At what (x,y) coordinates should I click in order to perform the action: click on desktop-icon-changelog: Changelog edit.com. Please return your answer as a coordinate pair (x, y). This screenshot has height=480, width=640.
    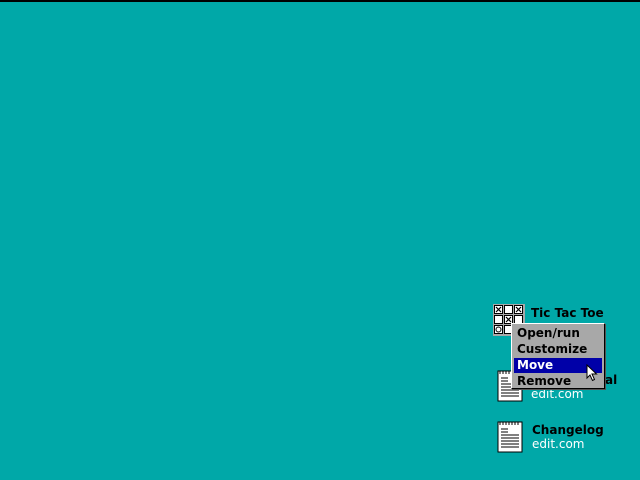
    Looking at the image, I should click on (552, 438).